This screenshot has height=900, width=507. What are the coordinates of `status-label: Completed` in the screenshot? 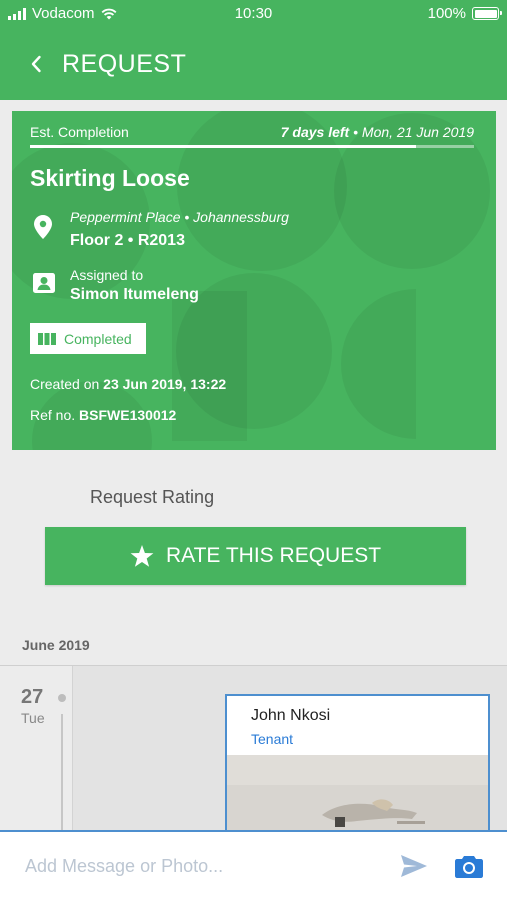 It's located at (98, 338).